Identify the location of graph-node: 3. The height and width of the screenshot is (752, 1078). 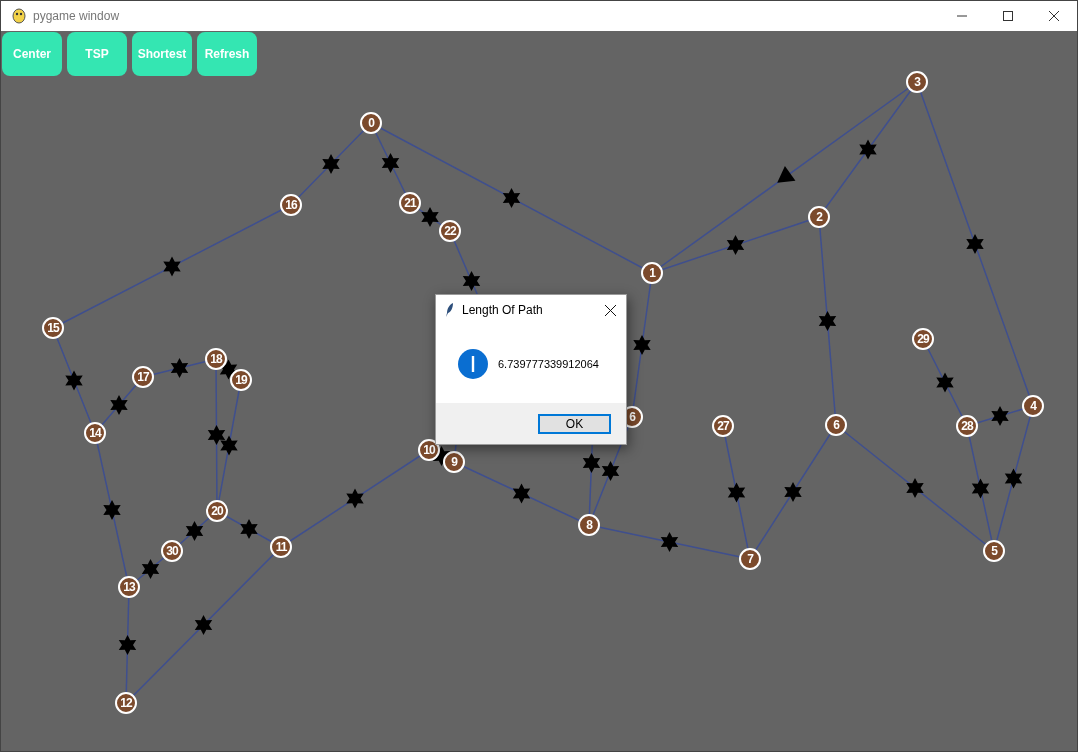
(917, 82).